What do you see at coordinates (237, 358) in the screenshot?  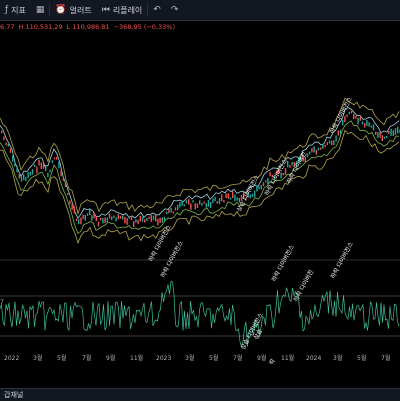 I see `time-axis-tick: 7월` at bounding box center [237, 358].